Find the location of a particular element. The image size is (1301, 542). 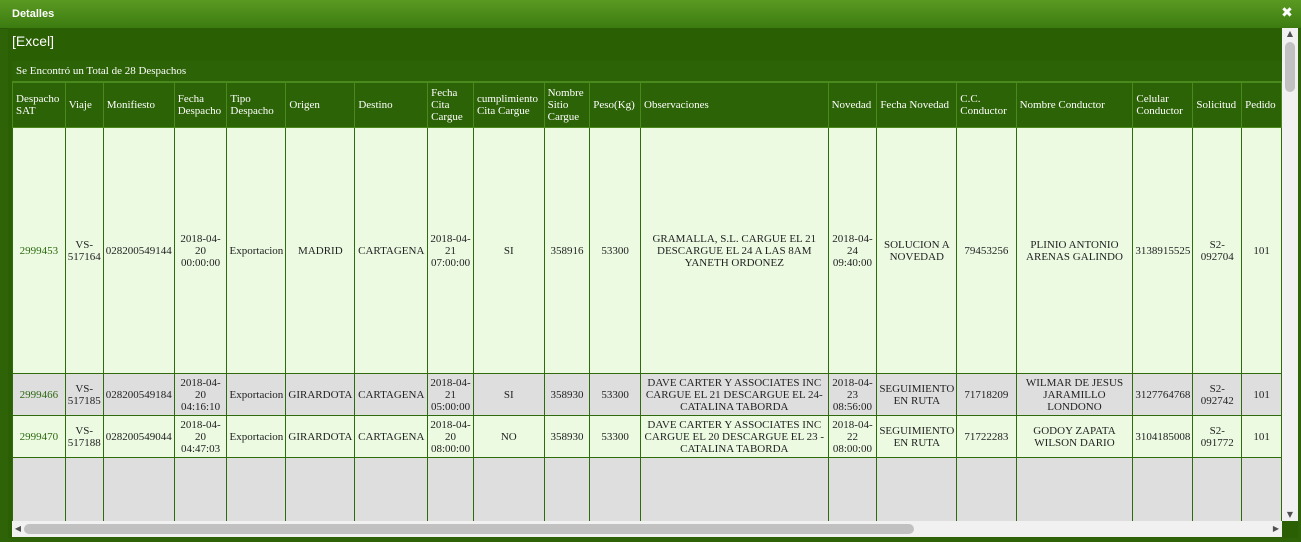

table-cell: GODOY ZAPATA WILSON DARIO is located at coordinates (1074, 436).